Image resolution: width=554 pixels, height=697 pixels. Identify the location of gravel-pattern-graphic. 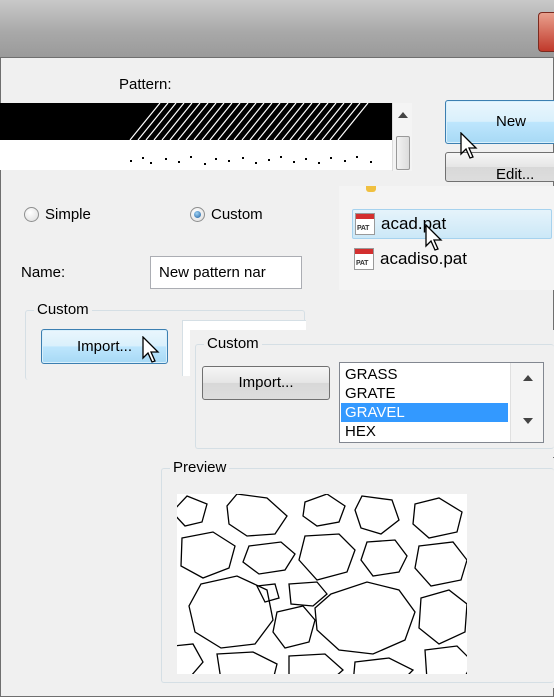
(322, 584).